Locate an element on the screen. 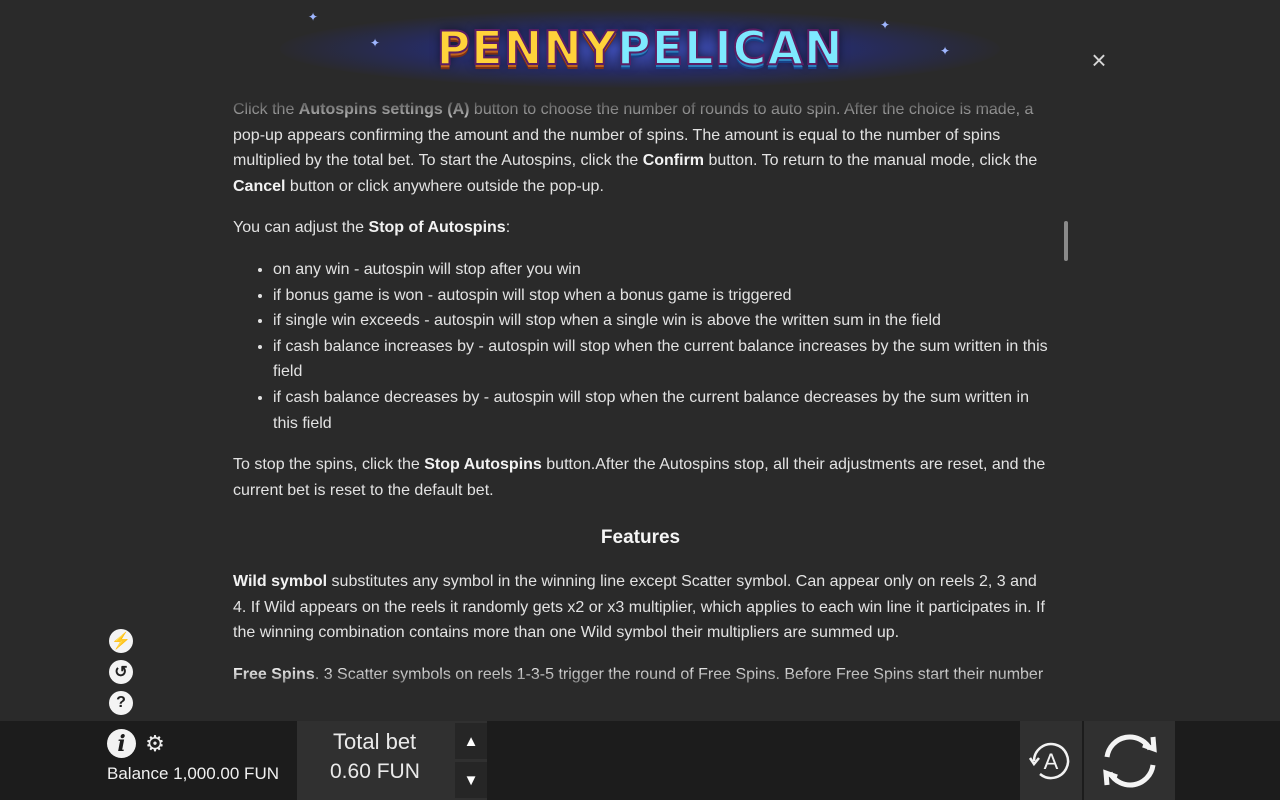  bold-text: Autospins settings (A) is located at coordinates (384, 109).